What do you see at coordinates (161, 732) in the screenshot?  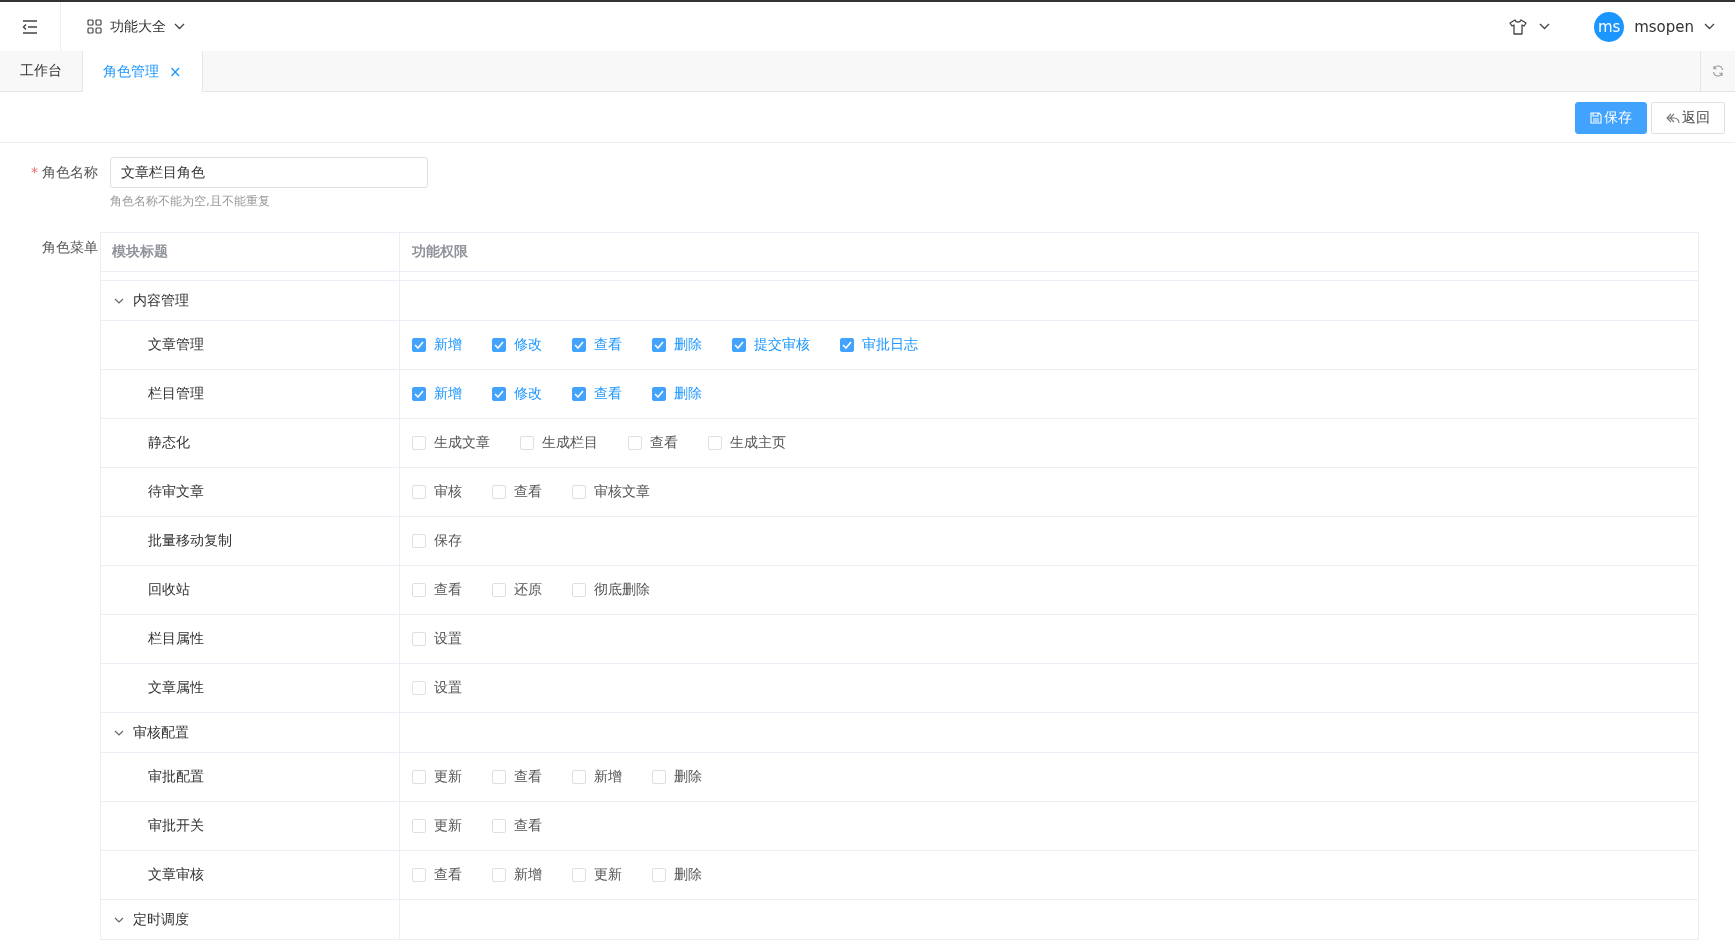 I see `group-title: 审核配置` at bounding box center [161, 732].